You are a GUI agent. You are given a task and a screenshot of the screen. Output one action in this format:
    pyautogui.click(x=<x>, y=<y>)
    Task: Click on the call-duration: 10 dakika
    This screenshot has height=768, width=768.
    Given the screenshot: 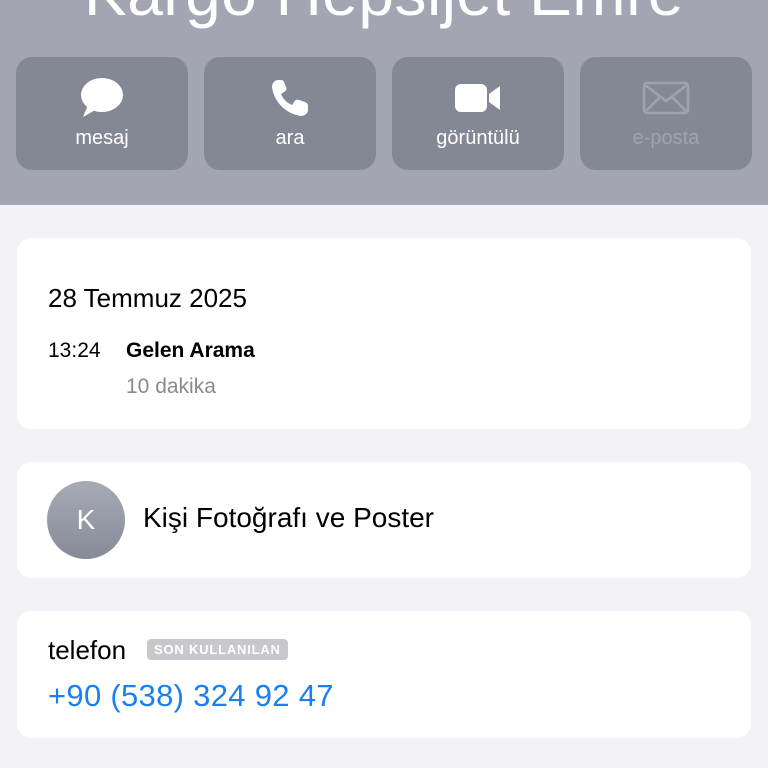 What is the action you would take?
    pyautogui.click(x=171, y=386)
    